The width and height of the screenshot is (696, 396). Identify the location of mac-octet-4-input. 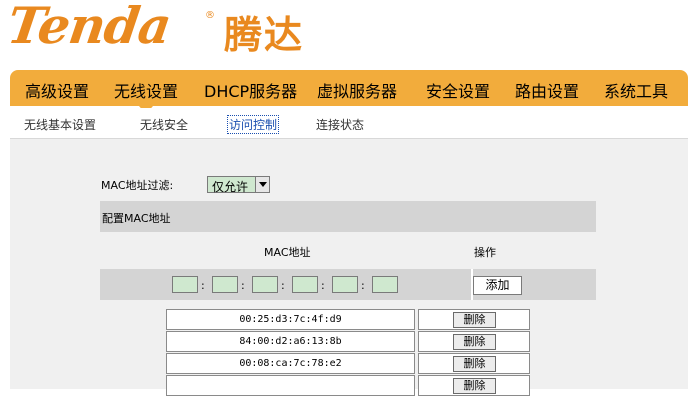
(305, 284).